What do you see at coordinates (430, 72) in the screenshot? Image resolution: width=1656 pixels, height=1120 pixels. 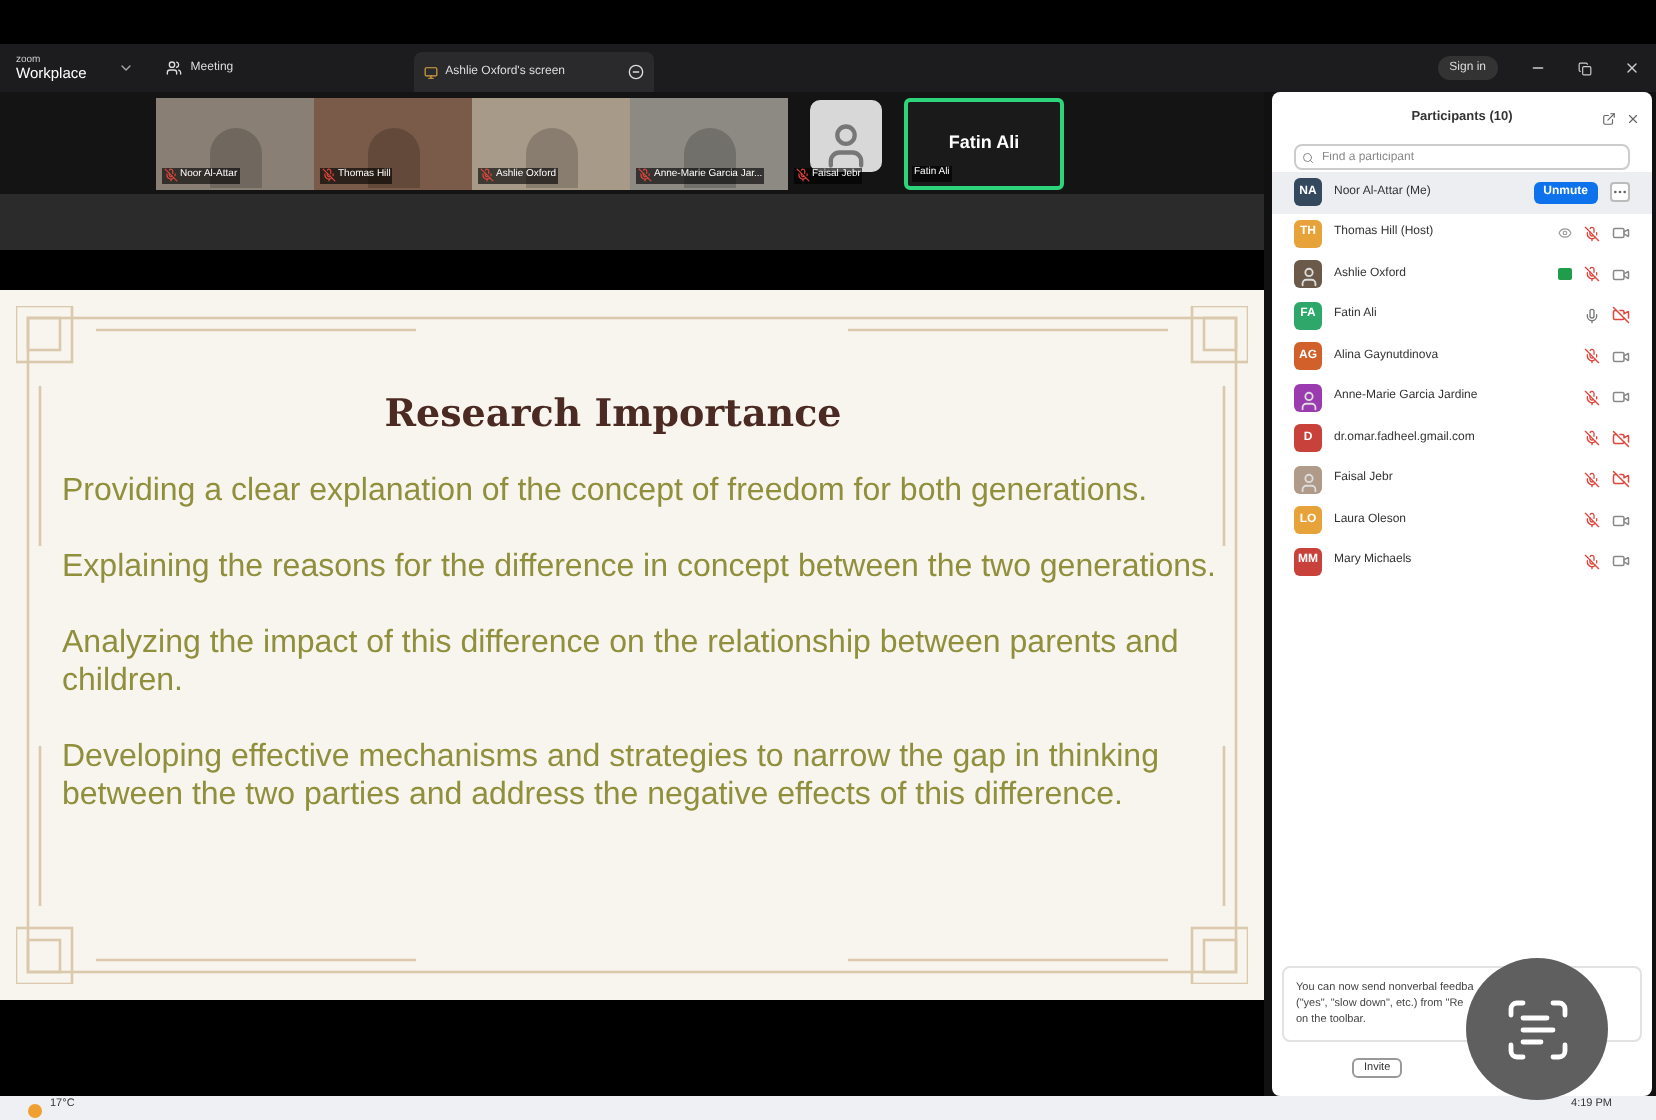 I see `monitor-icon` at bounding box center [430, 72].